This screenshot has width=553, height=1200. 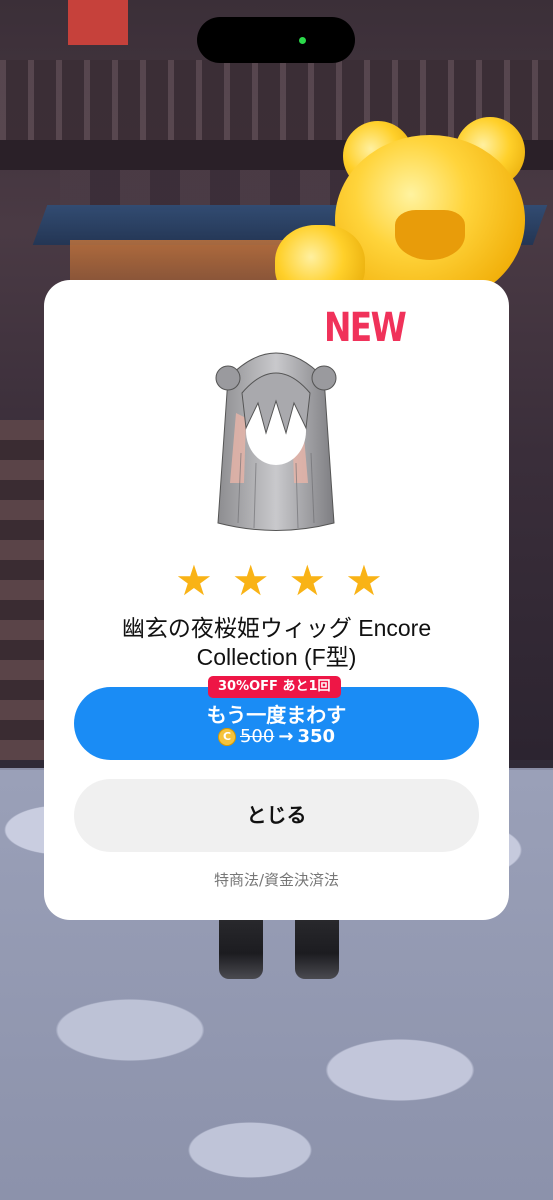 I want to click on right-boot, so click(x=317, y=947).